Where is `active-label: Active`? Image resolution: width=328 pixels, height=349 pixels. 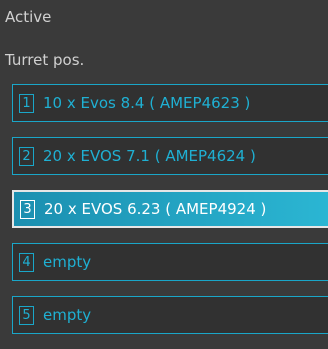
active-label: Active is located at coordinates (28, 17).